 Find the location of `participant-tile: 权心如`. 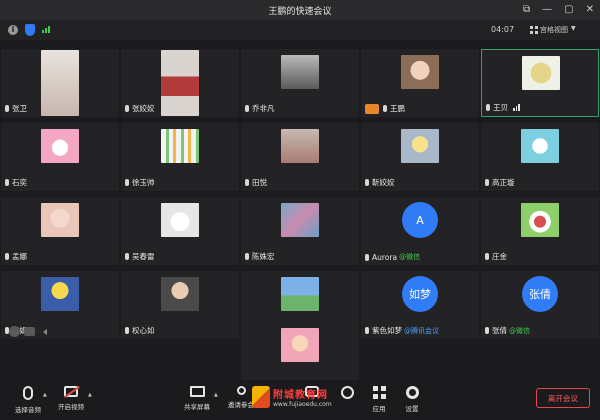

participant-tile: 权心如 is located at coordinates (180, 305).